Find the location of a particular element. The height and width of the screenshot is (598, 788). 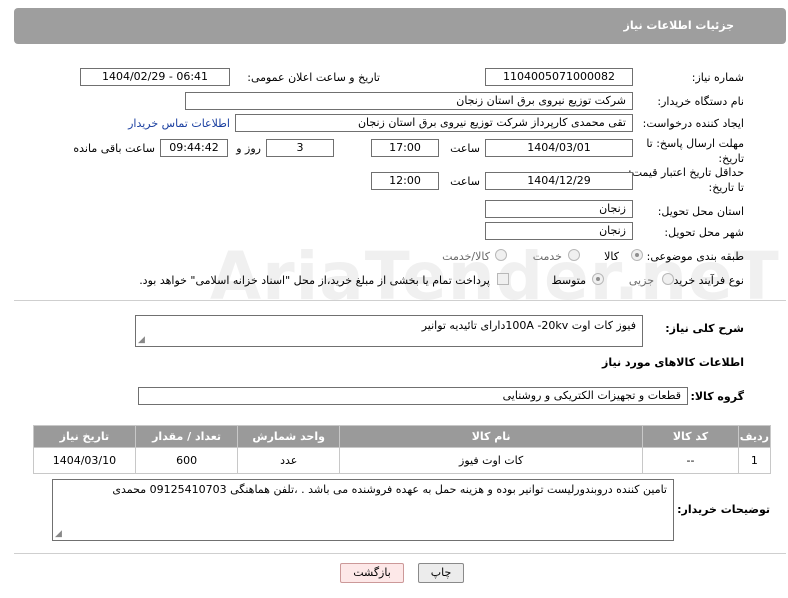

process-medium-label: متوسط is located at coordinates (568, 280).